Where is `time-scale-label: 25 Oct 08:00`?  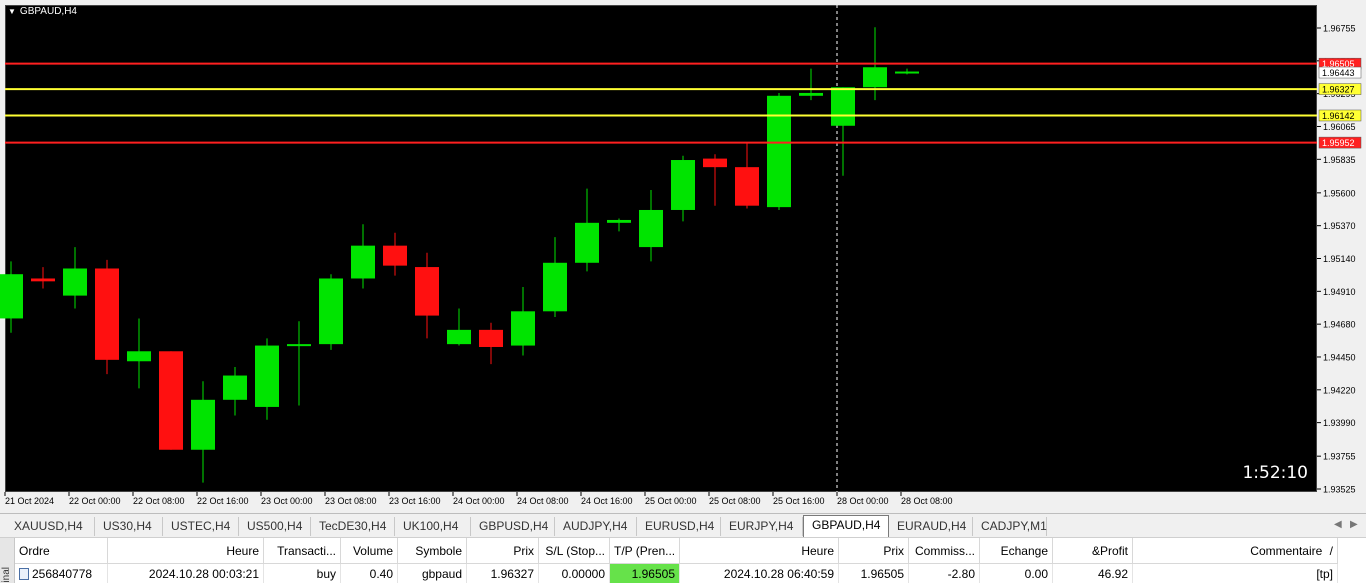
time-scale-label: 25 Oct 08:00 is located at coordinates (735, 501).